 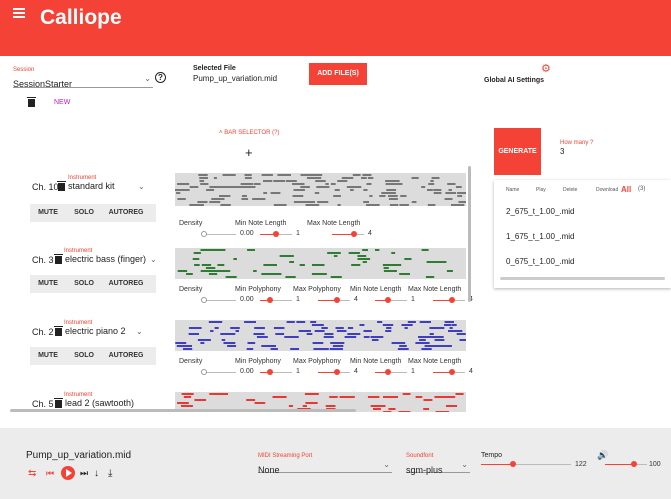 What do you see at coordinates (338, 74) in the screenshot?
I see `add-files-button: ADD FILE(S)` at bounding box center [338, 74].